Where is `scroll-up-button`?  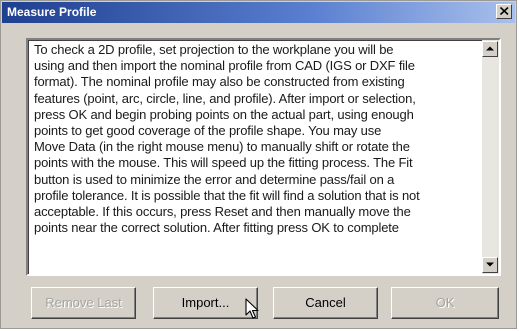
scroll-up-button is located at coordinates (490, 49).